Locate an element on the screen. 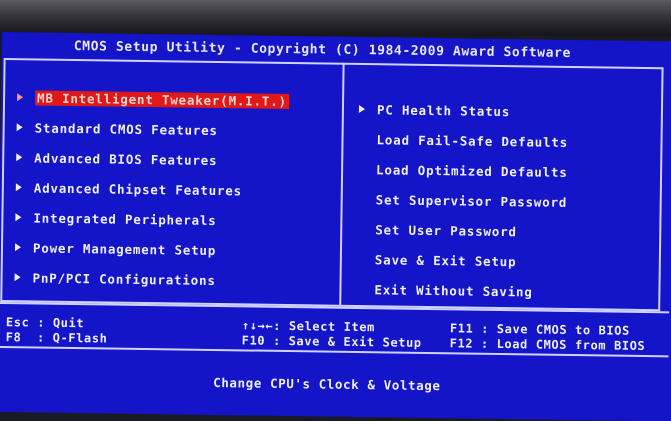 This screenshot has width=671, height=421. menu-item-supervisor-password: Set Supervisor Password is located at coordinates (462, 200).